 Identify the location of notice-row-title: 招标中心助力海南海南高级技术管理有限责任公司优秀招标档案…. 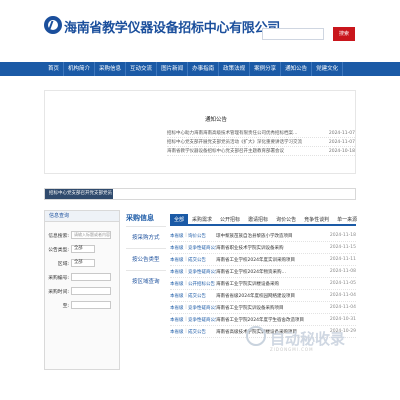
(237, 133).